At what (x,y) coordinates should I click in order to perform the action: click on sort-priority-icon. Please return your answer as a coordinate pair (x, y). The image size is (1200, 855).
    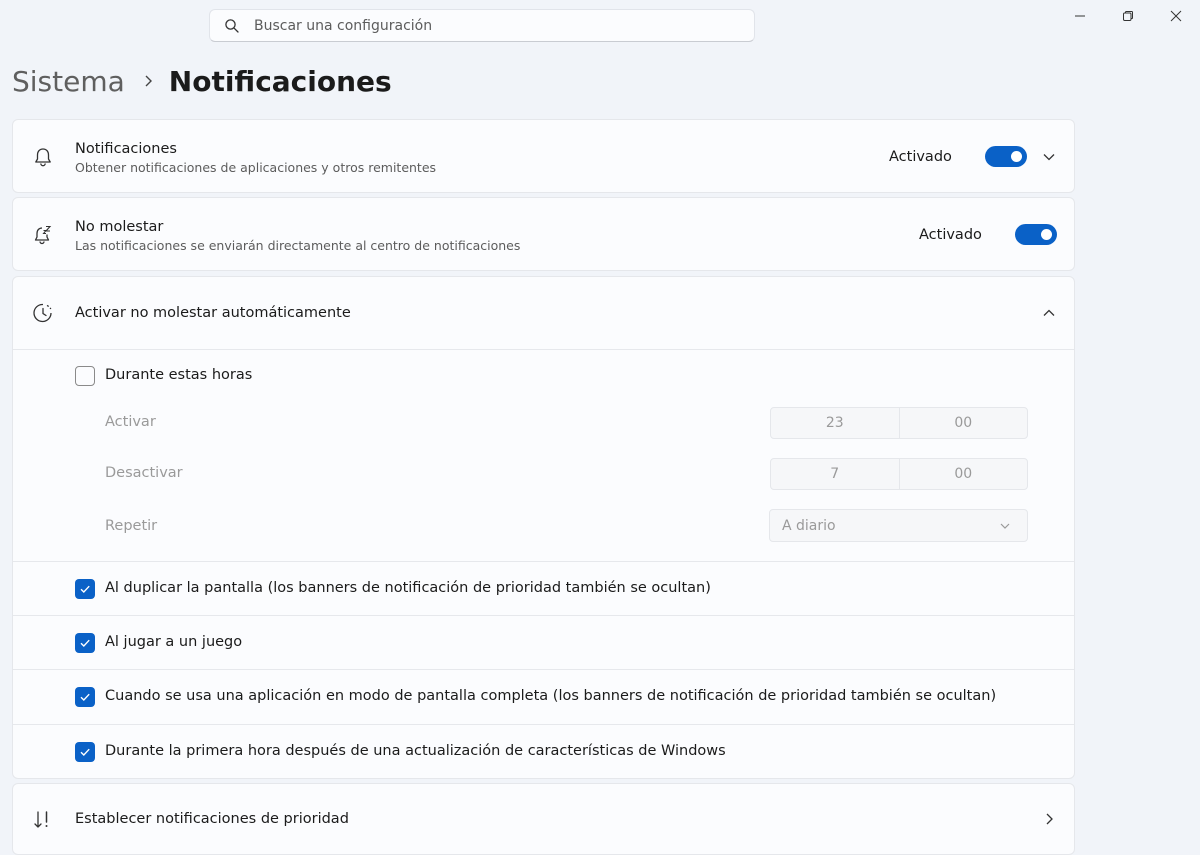
    Looking at the image, I should click on (43, 820).